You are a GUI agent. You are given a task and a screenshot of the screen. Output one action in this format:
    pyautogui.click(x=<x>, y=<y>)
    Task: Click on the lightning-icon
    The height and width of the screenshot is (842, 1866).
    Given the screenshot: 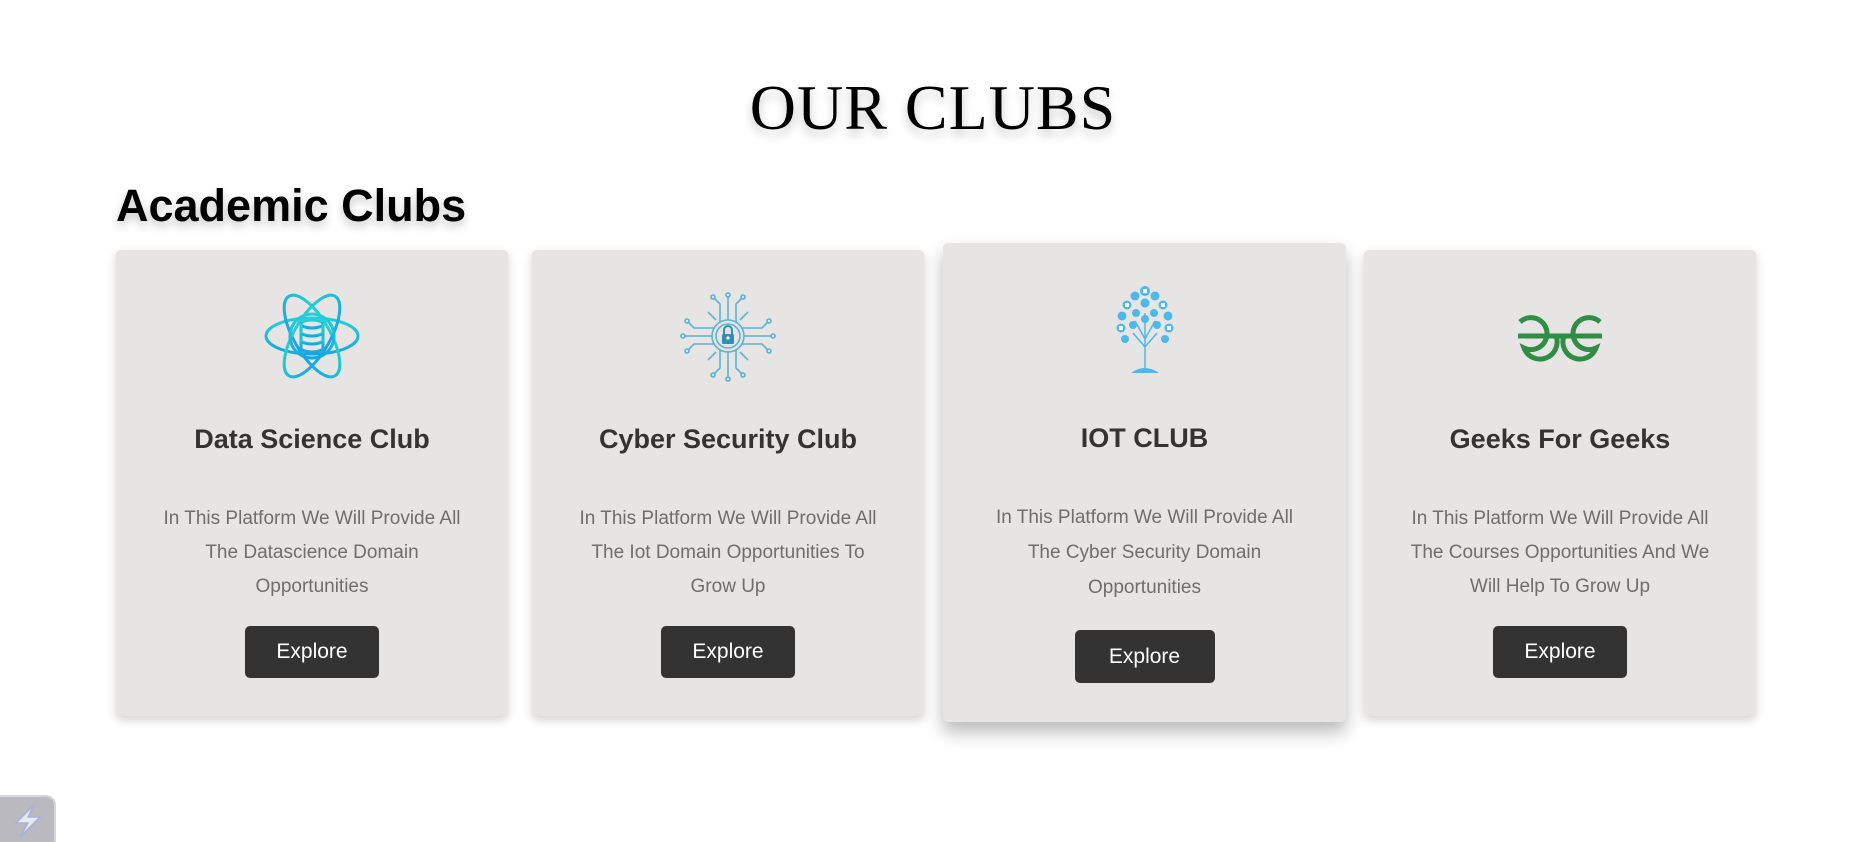 What is the action you would take?
    pyautogui.click(x=28, y=821)
    